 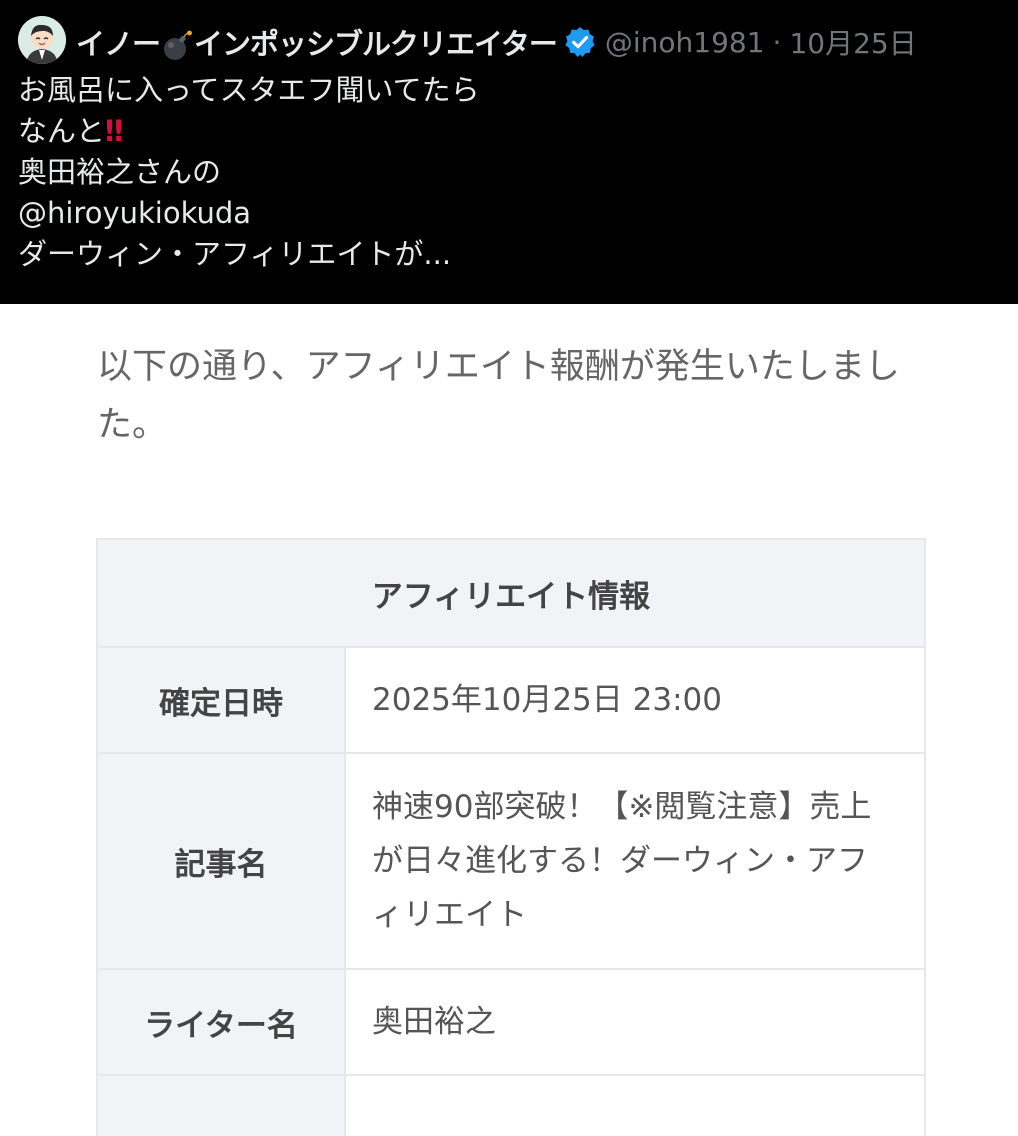 I want to click on tweet-date: 10月25日, so click(x=852, y=42).